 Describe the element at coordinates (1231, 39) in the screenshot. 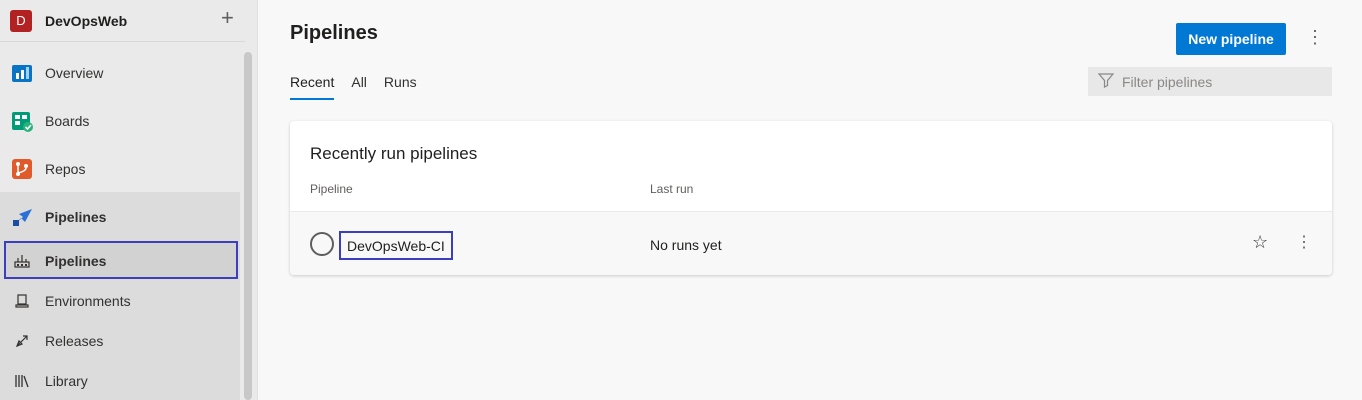

I see `new-pipeline-button: New pipeline` at that location.